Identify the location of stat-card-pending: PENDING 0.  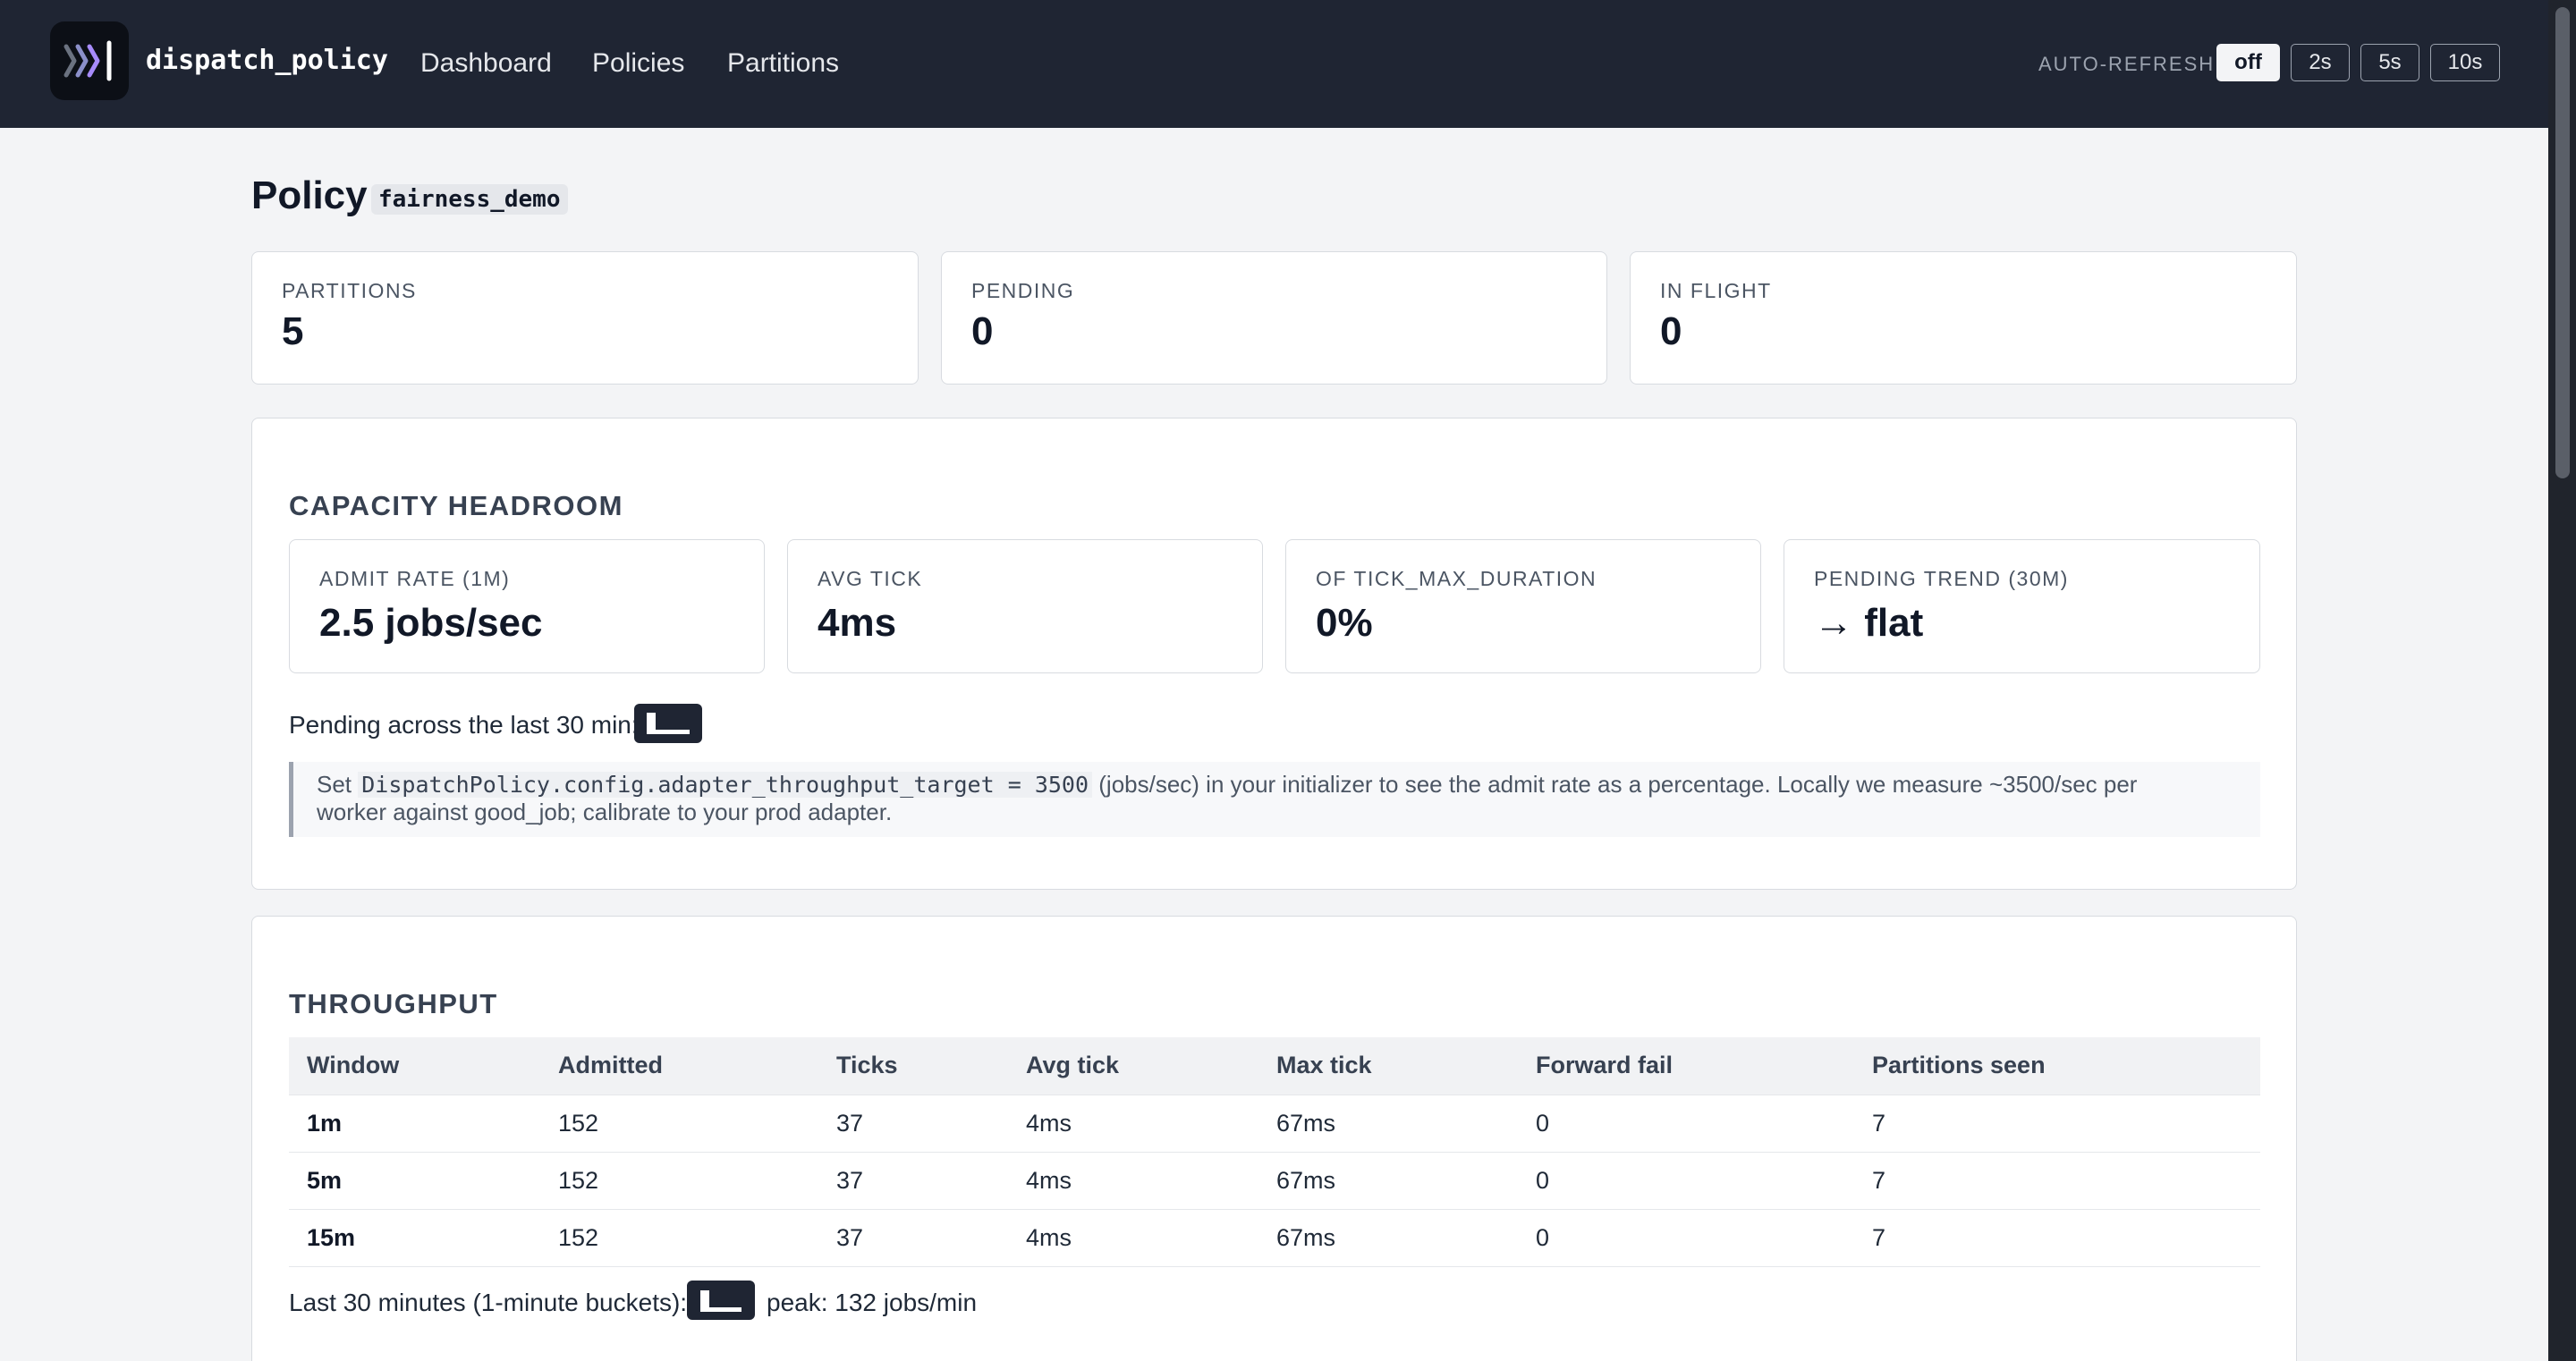
(1274, 318).